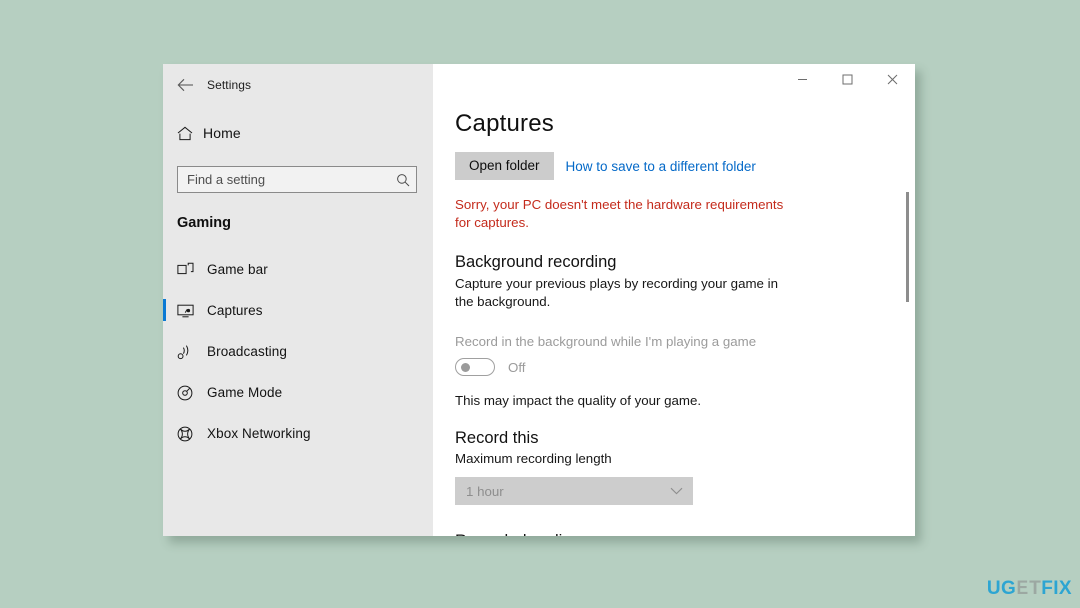 This screenshot has height=608, width=1080. Describe the element at coordinates (403, 180) in the screenshot. I see `search-icon` at that location.